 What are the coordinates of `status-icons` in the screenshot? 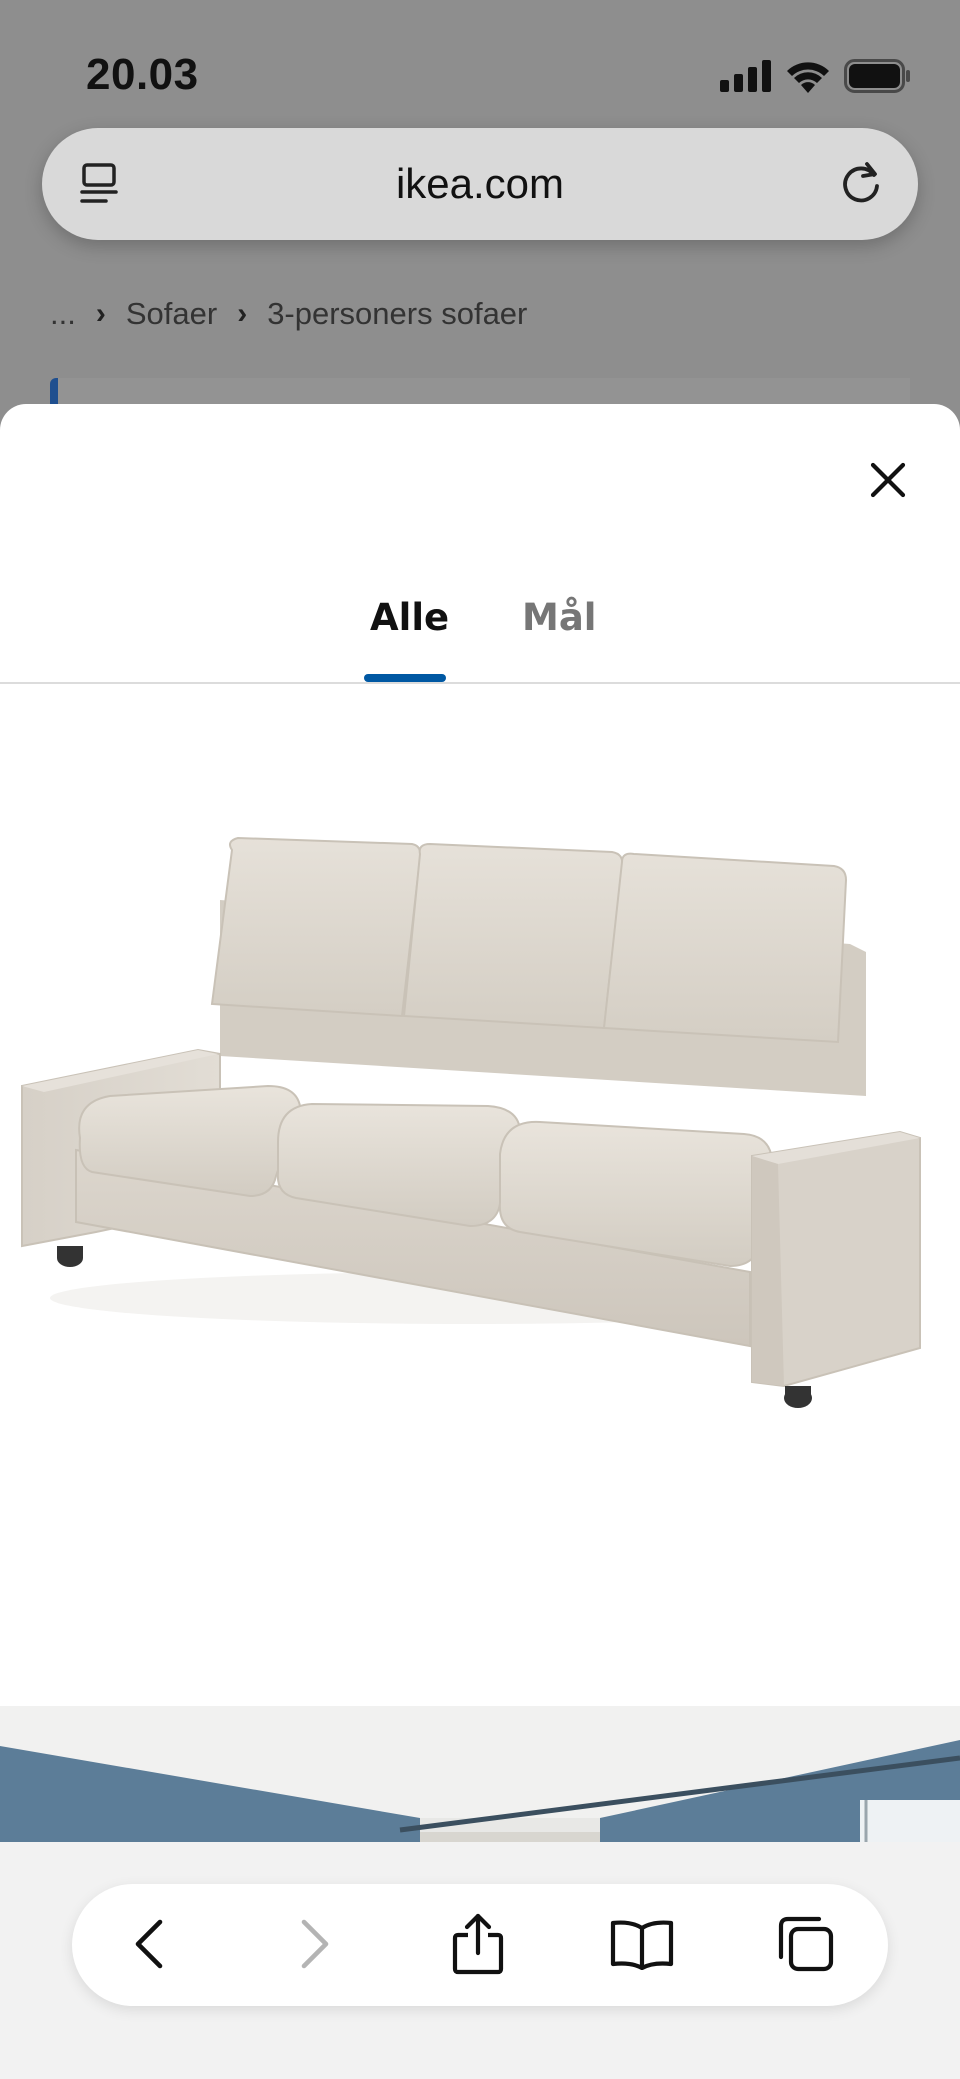 It's located at (816, 76).